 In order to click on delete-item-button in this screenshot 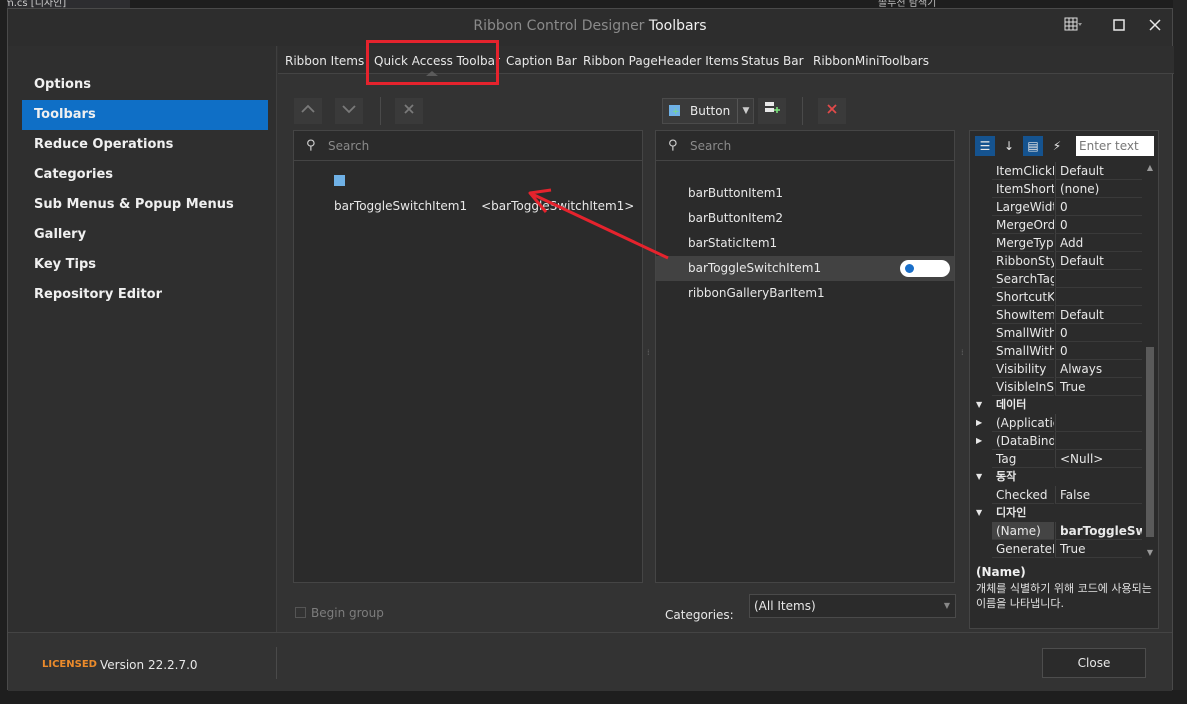, I will do `click(832, 111)`.